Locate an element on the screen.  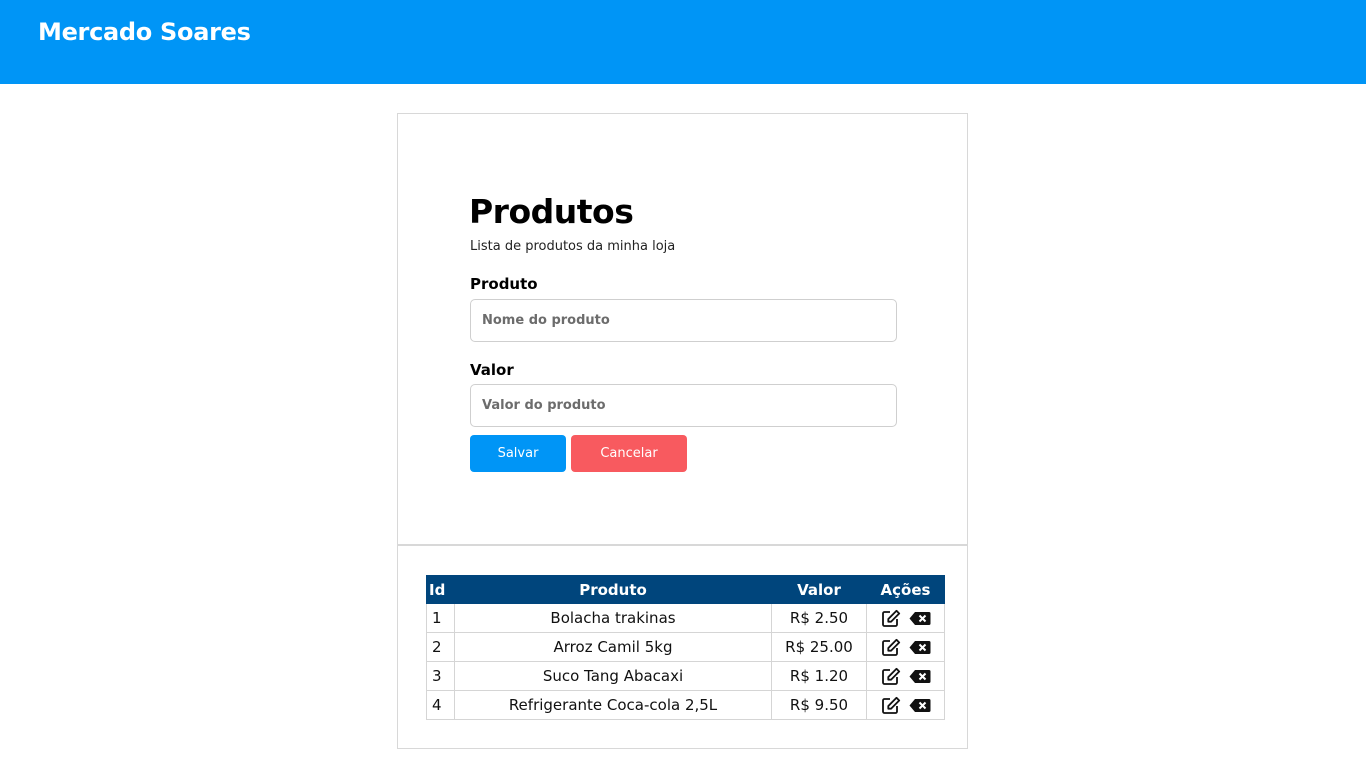
table-row: 1 Bolacha trakinas R$ 2.50 is located at coordinates (685, 618).